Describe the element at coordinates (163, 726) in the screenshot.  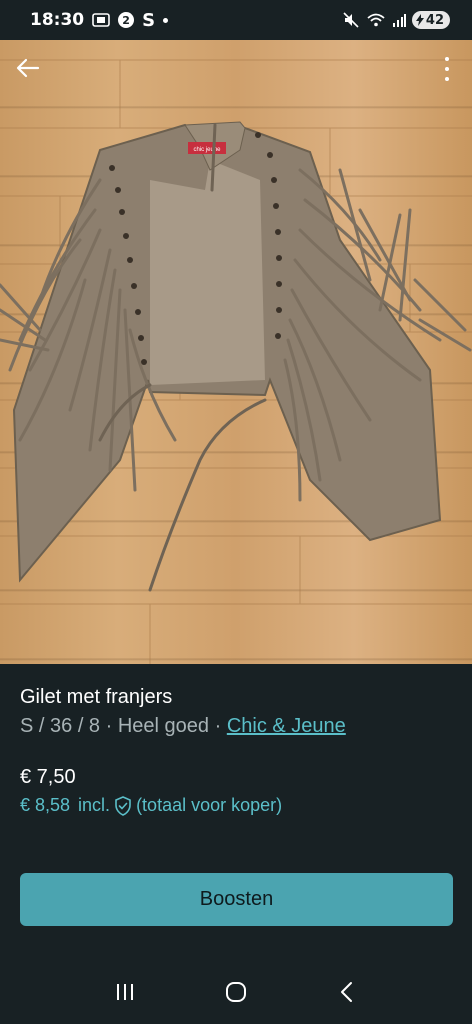
I see `product-condition: Heel goed` at that location.